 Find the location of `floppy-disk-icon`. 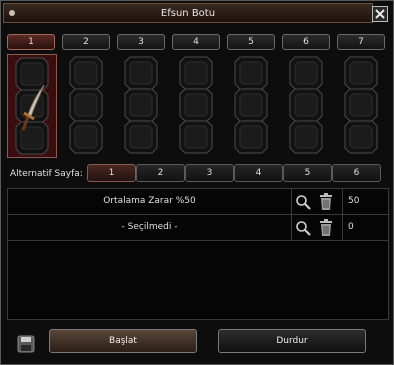

floppy-disk-icon is located at coordinates (26, 344).